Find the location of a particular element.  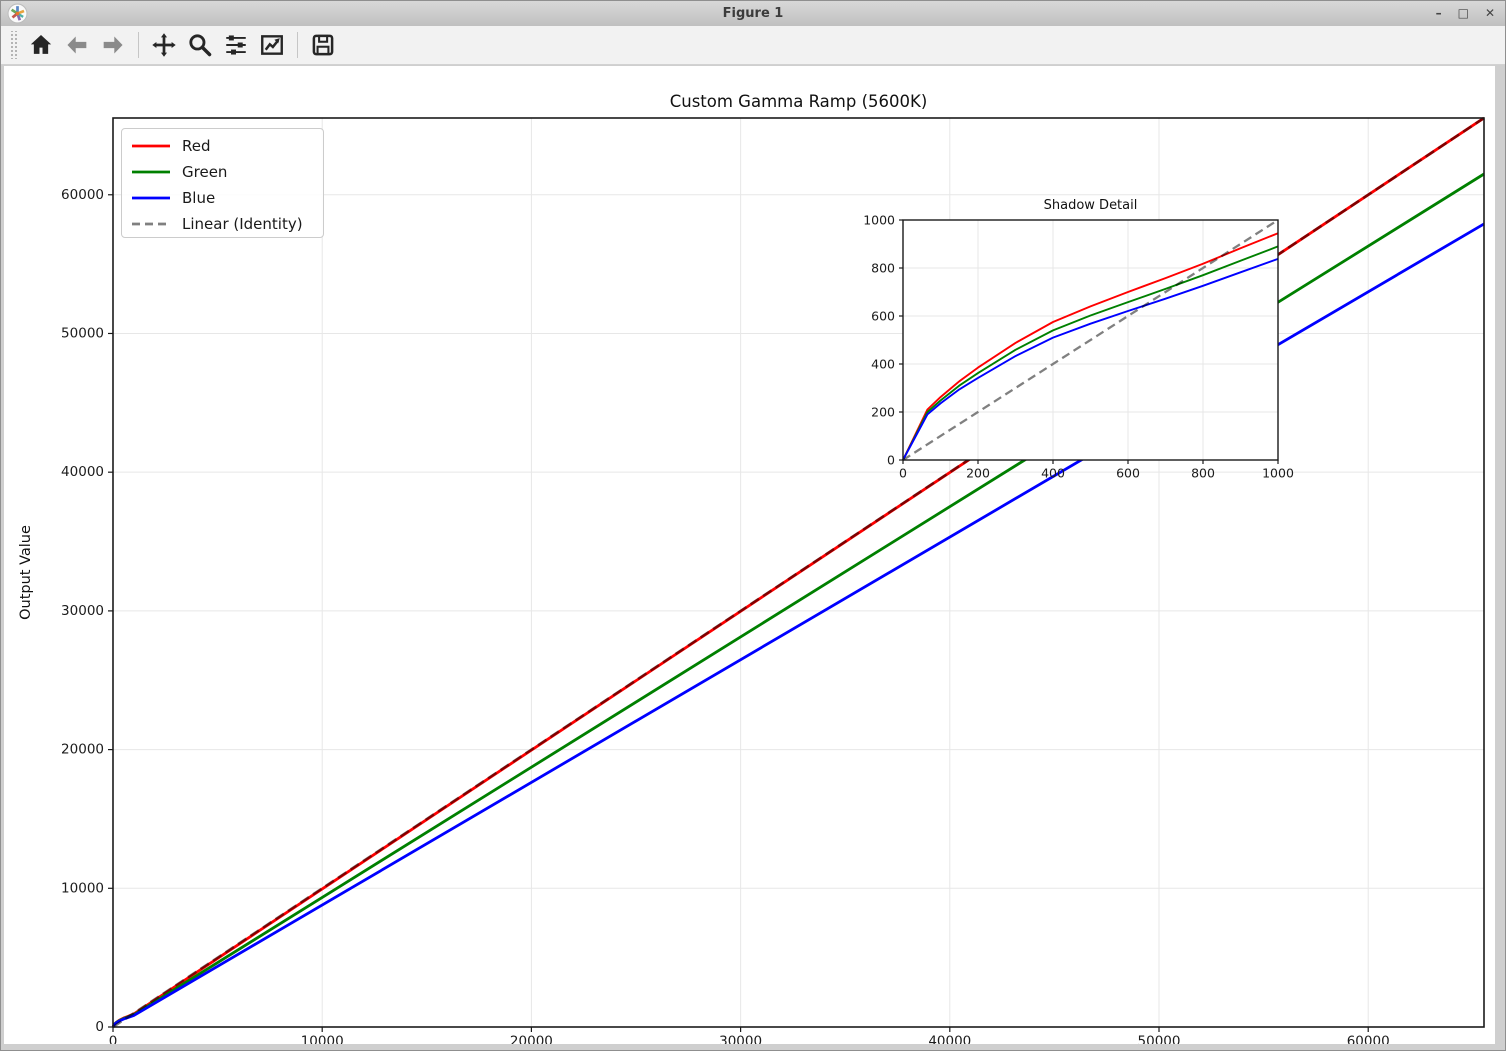

pan-button is located at coordinates (164, 45).